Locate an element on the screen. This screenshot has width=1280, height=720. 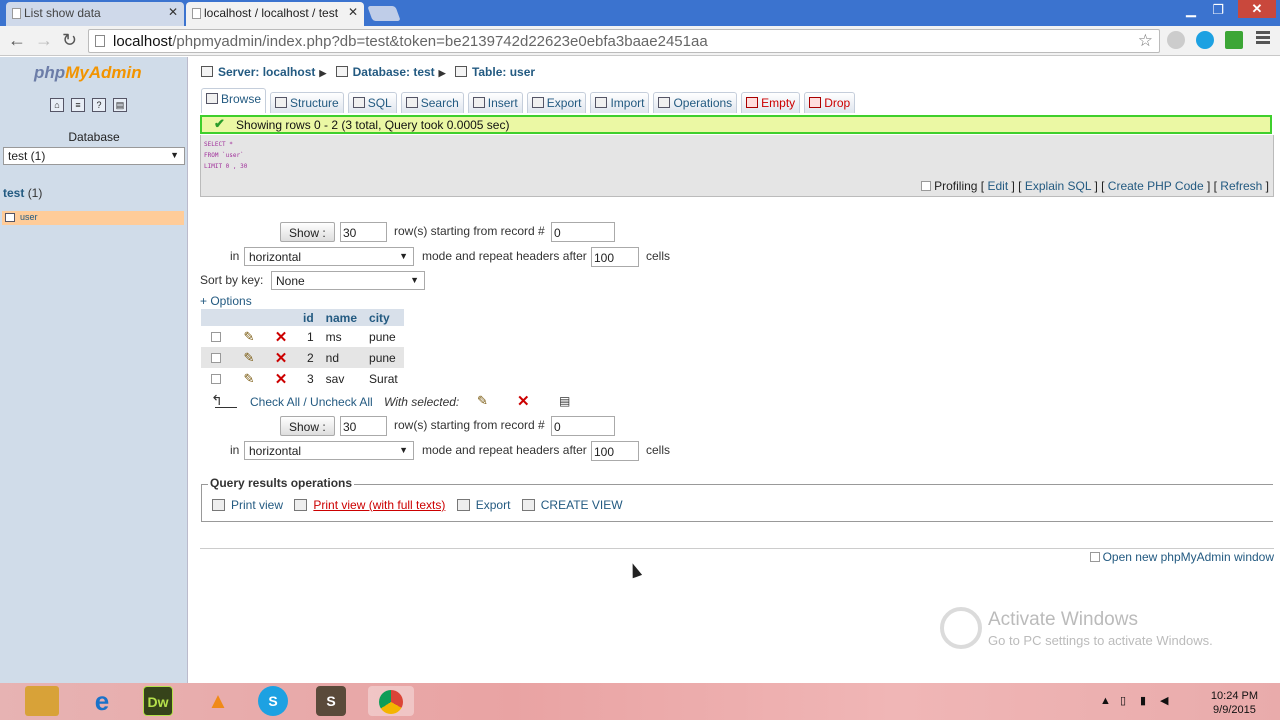
action-center-icon: ▯ is located at coordinates (1123, 700).